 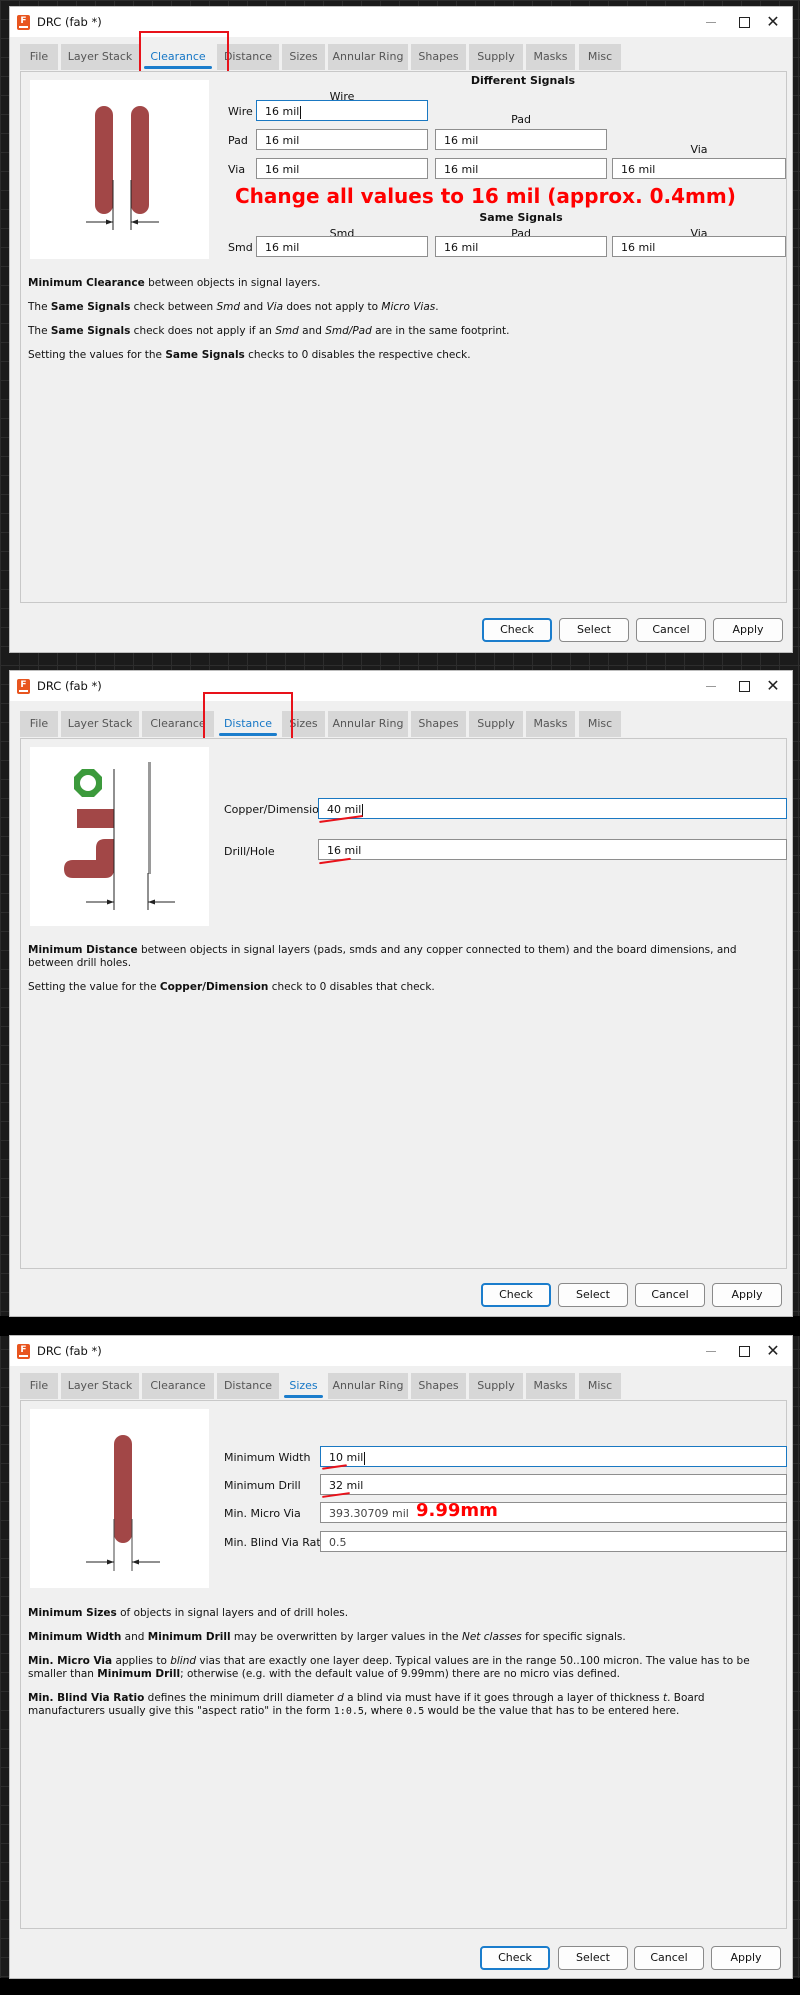 What do you see at coordinates (342, 110) in the screenshot?
I see `wire-wire-input: 16 mil` at bounding box center [342, 110].